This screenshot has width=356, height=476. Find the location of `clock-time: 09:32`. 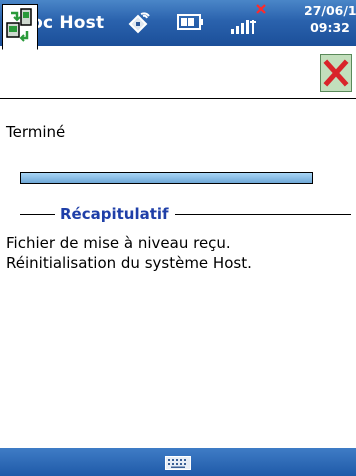

clock-time: 09:32 is located at coordinates (330, 27).